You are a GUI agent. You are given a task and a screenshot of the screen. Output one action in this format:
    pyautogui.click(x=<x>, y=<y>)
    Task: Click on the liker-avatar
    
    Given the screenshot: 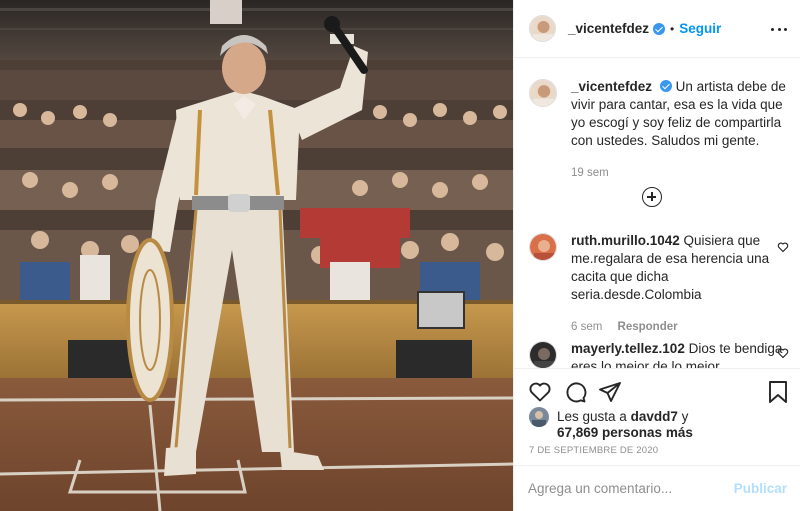 What is the action you would take?
    pyautogui.click(x=539, y=417)
    